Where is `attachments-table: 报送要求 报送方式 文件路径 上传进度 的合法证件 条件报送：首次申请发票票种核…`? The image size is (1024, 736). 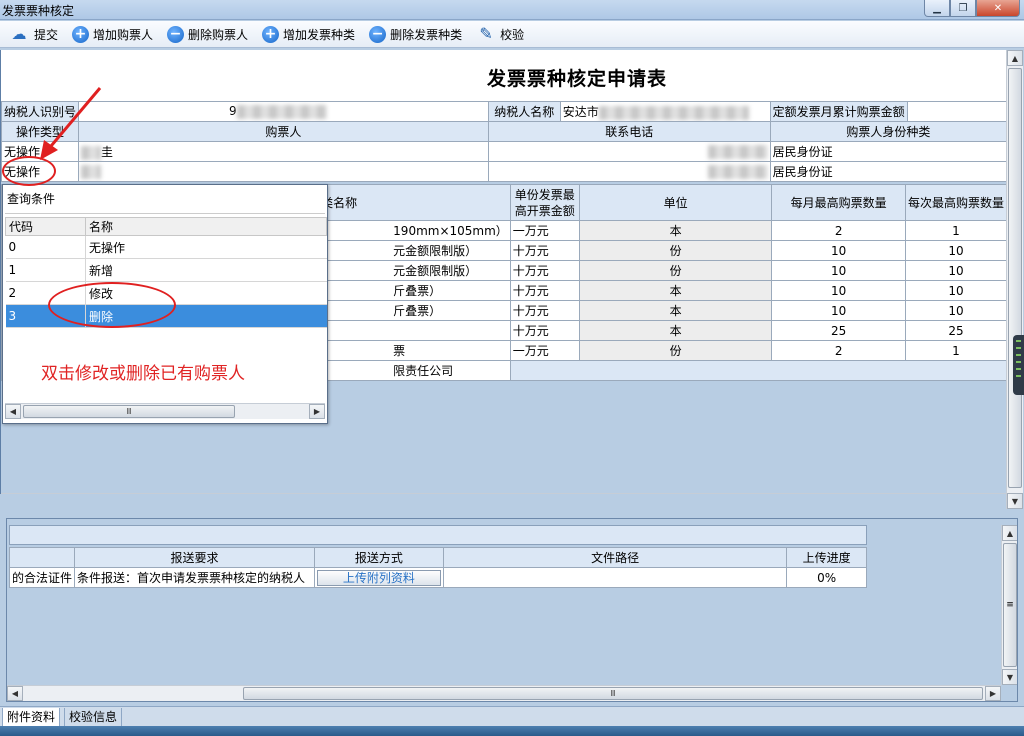 attachments-table: 报送要求 报送方式 文件路径 上传进度 的合法证件 条件报送：首次申请发票票种核… is located at coordinates (437, 567).